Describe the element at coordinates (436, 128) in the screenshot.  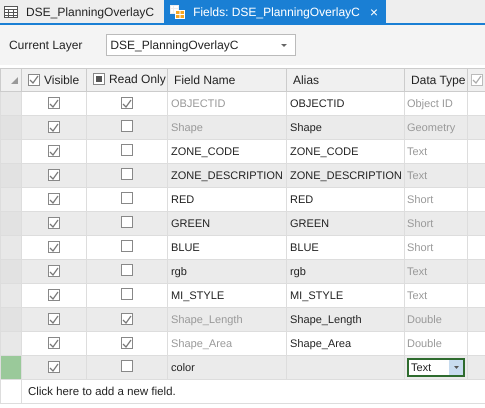
I see `table-cell: Geometry` at that location.